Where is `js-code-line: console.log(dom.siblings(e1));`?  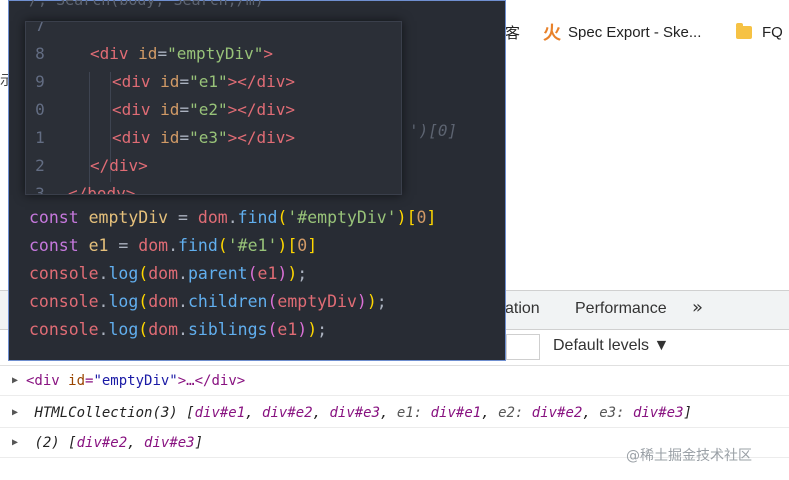
js-code-line: console.log(dom.siblings(e1)); is located at coordinates (178, 329).